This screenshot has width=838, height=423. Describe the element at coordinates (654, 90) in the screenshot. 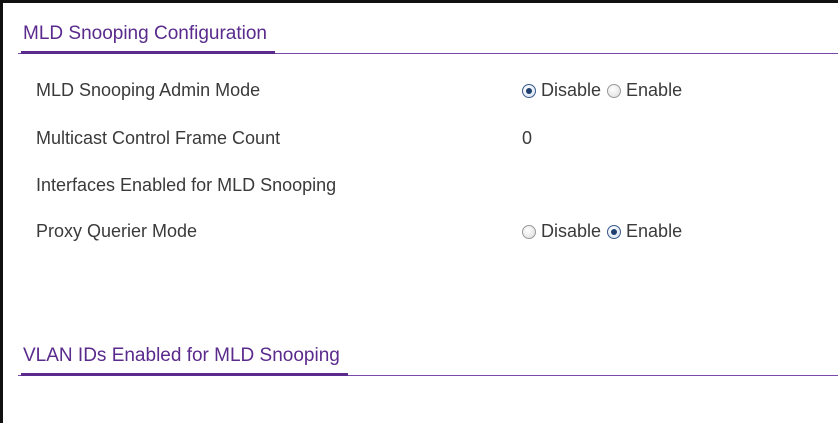

I see `admin-mode-enable-label: Enable` at that location.